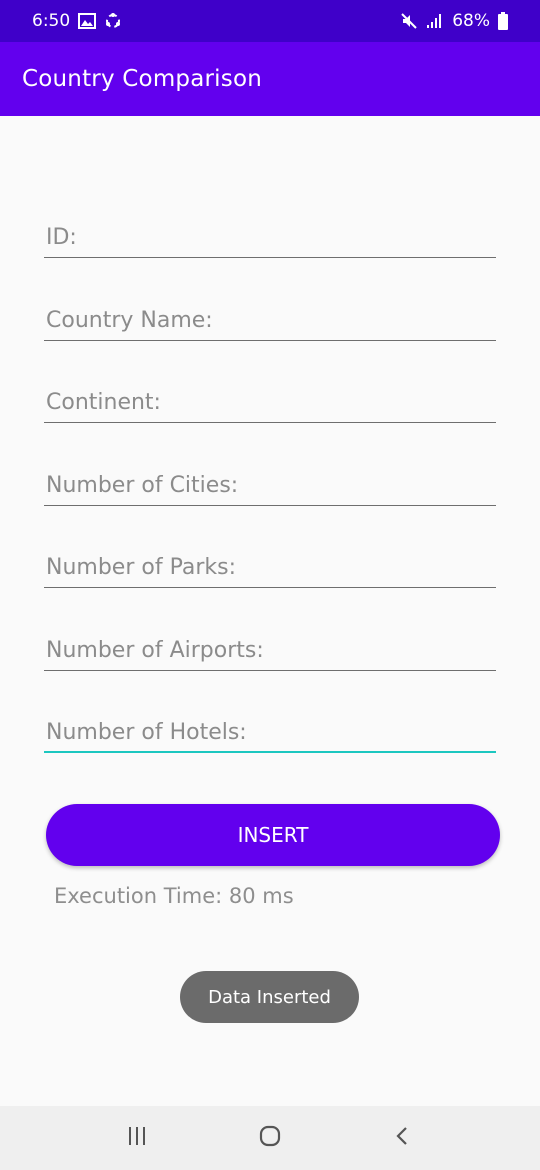 The height and width of the screenshot is (1170, 540). I want to click on hotels-input, so click(270, 727).